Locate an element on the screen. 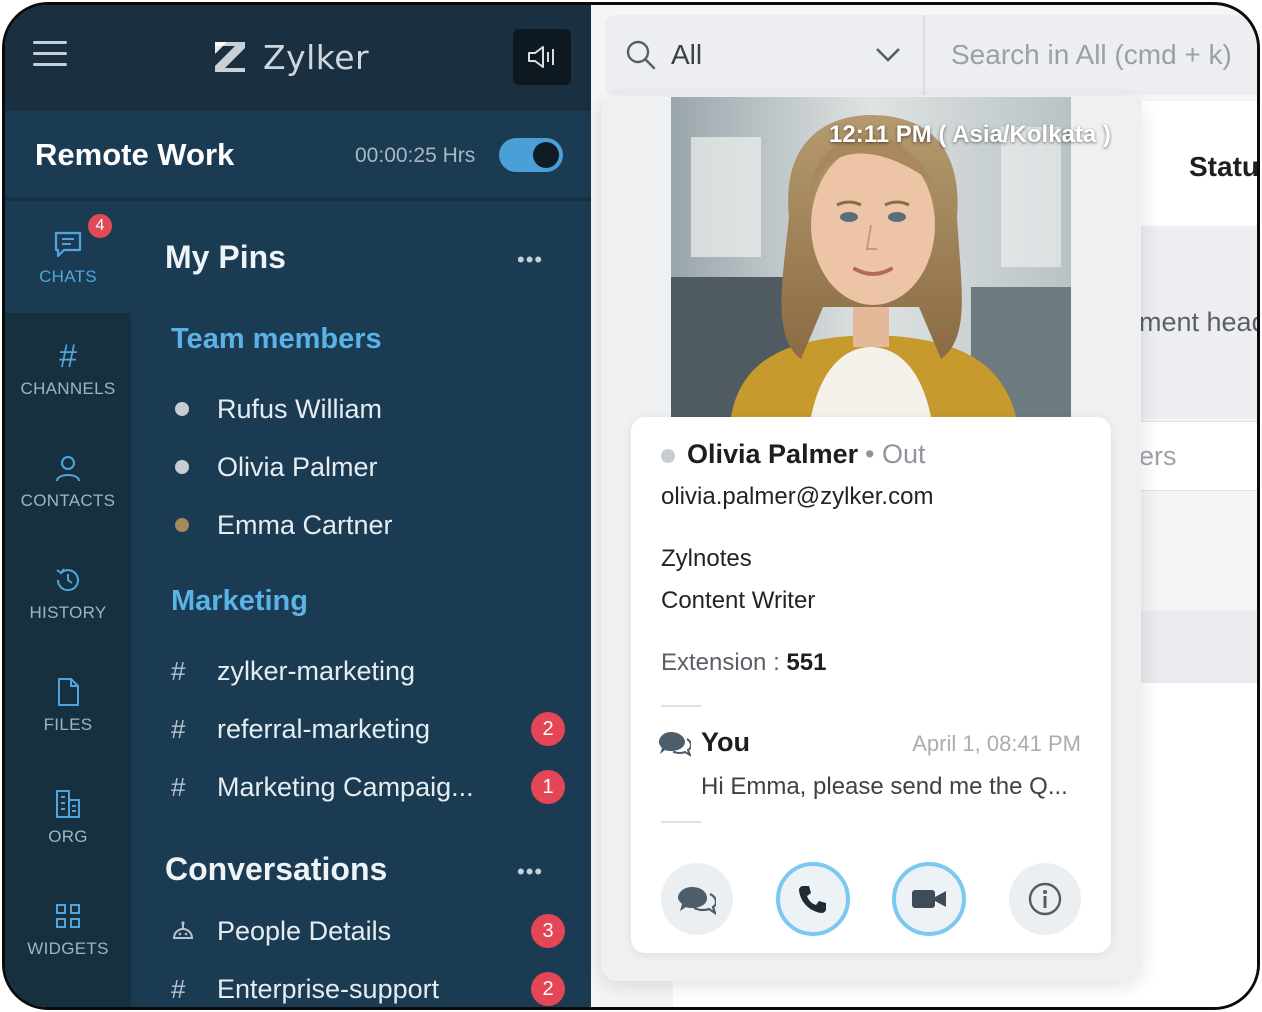  team-members-group: Team members is located at coordinates (276, 339).